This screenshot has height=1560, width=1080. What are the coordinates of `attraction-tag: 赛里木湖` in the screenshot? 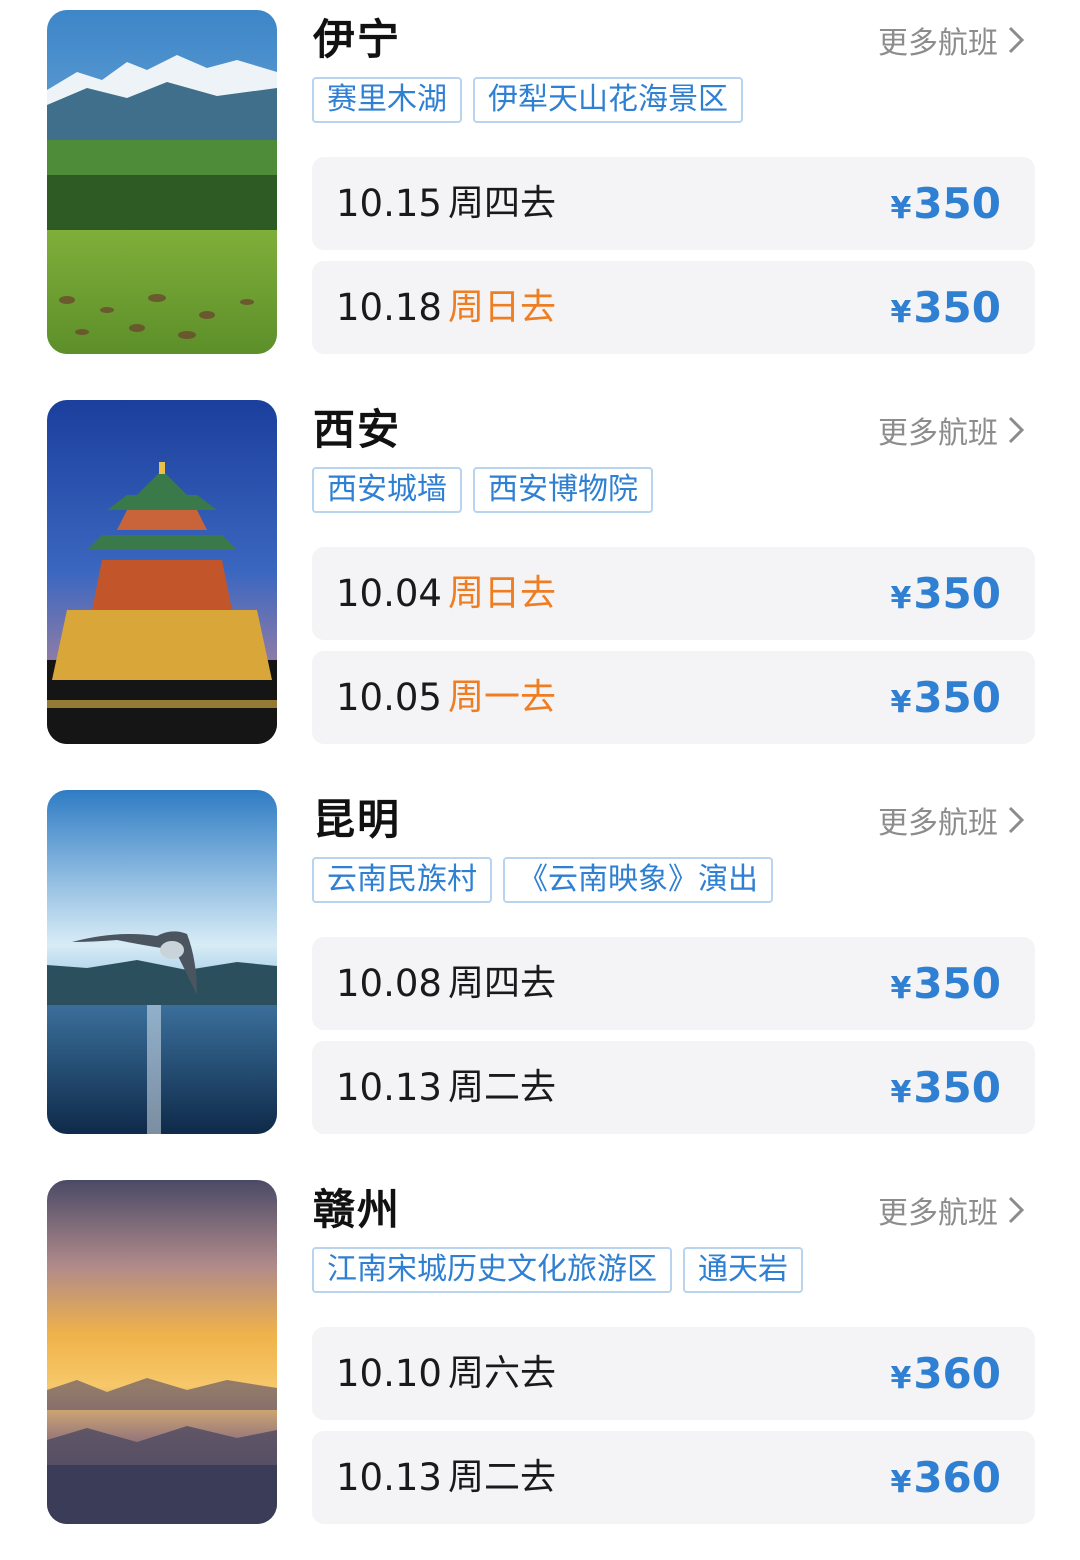 It's located at (387, 100).